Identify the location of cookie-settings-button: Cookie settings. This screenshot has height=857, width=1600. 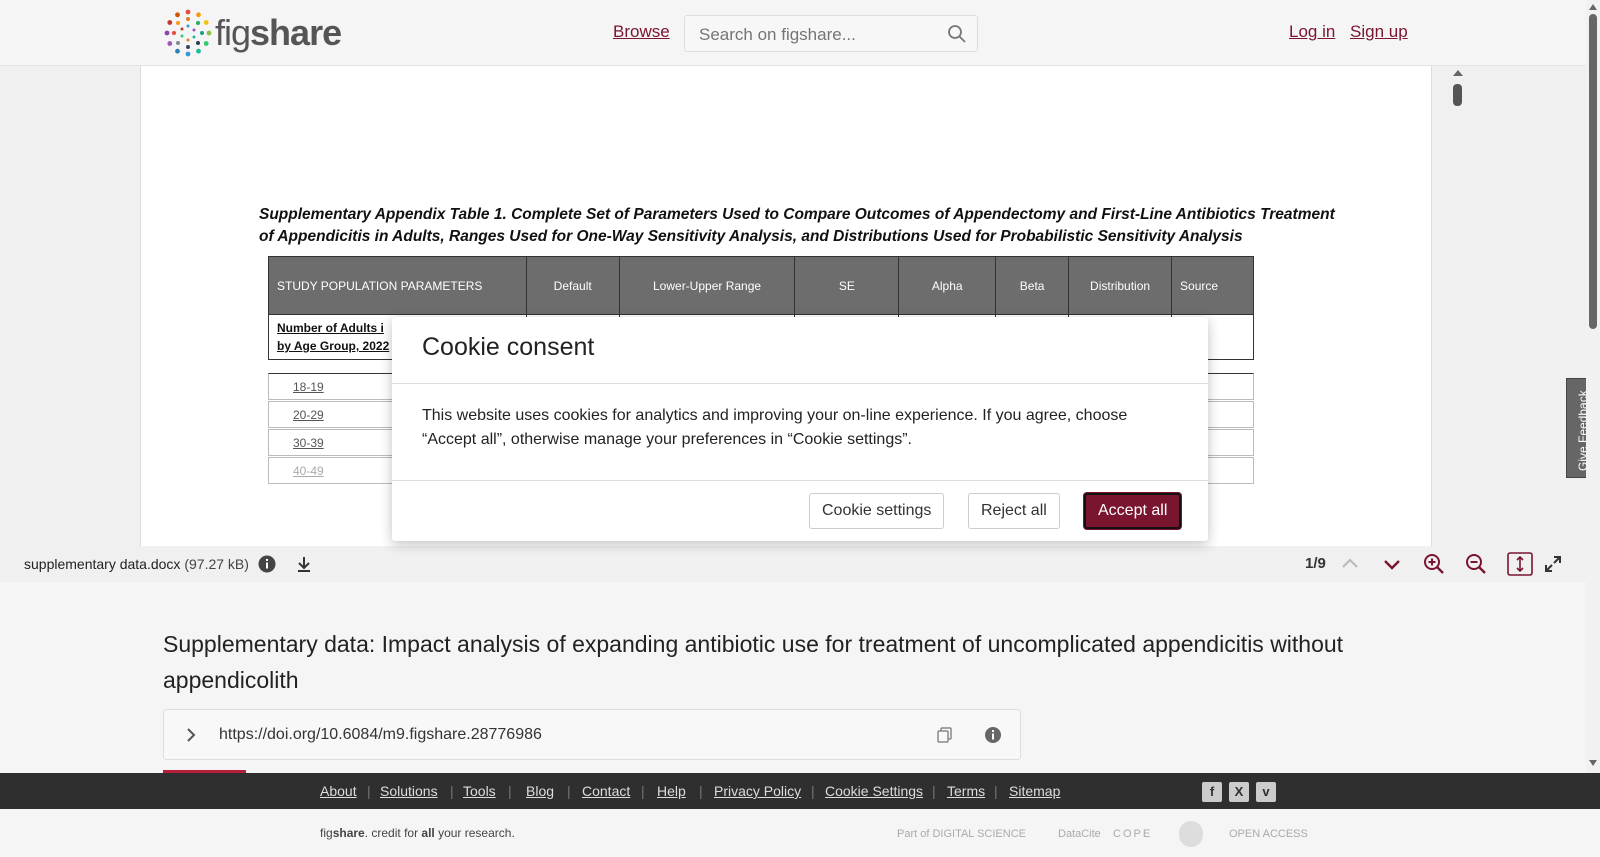
(877, 511).